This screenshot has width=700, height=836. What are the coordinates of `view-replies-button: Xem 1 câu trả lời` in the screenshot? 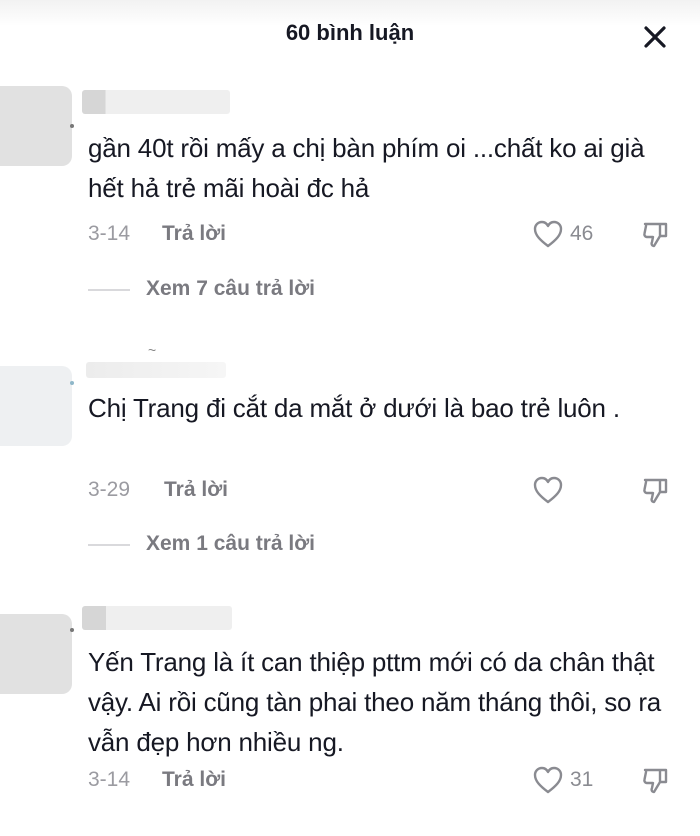 It's located at (230, 544).